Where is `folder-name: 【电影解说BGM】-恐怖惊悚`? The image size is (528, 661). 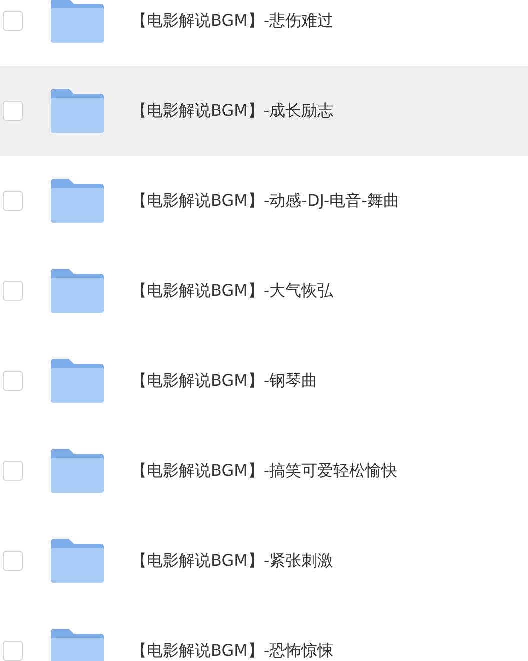
folder-name: 【电影解说BGM】-恐怖惊悚 is located at coordinates (232, 650).